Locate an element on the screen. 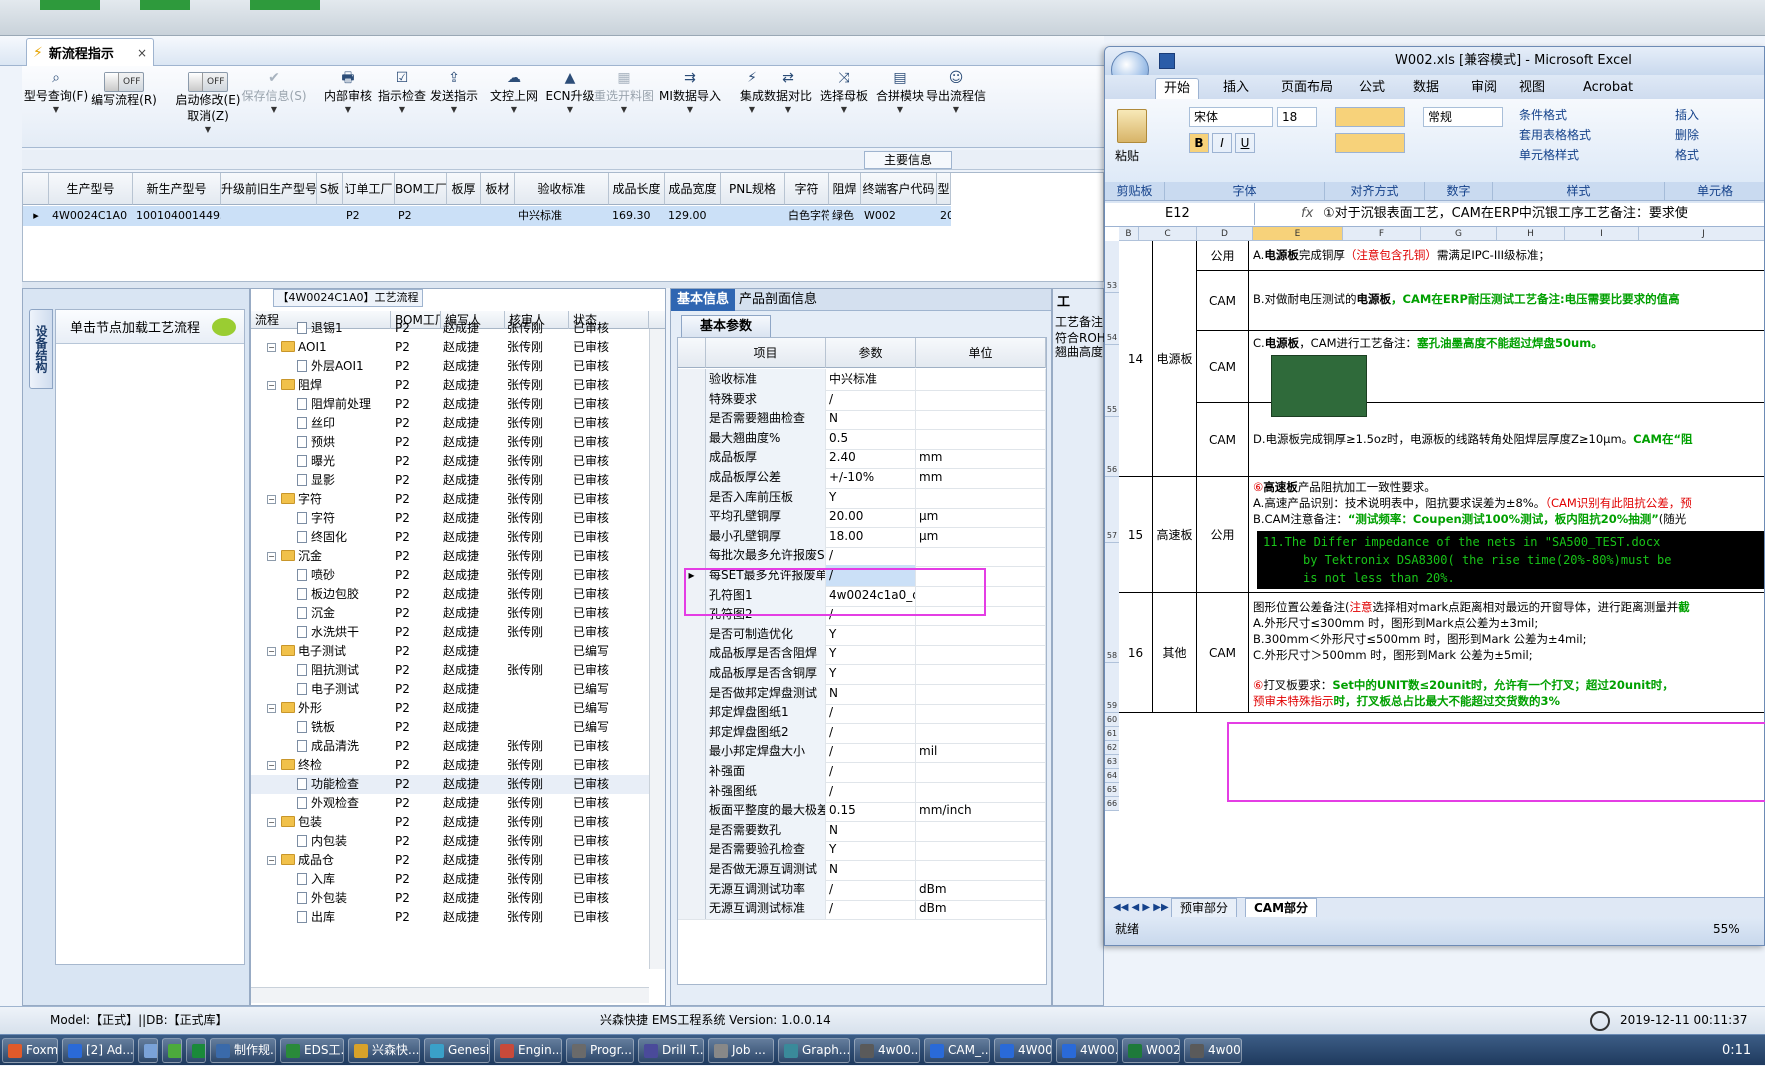 This screenshot has width=1765, height=1066. delete-cells-button: 删除 is located at coordinates (1687, 135).